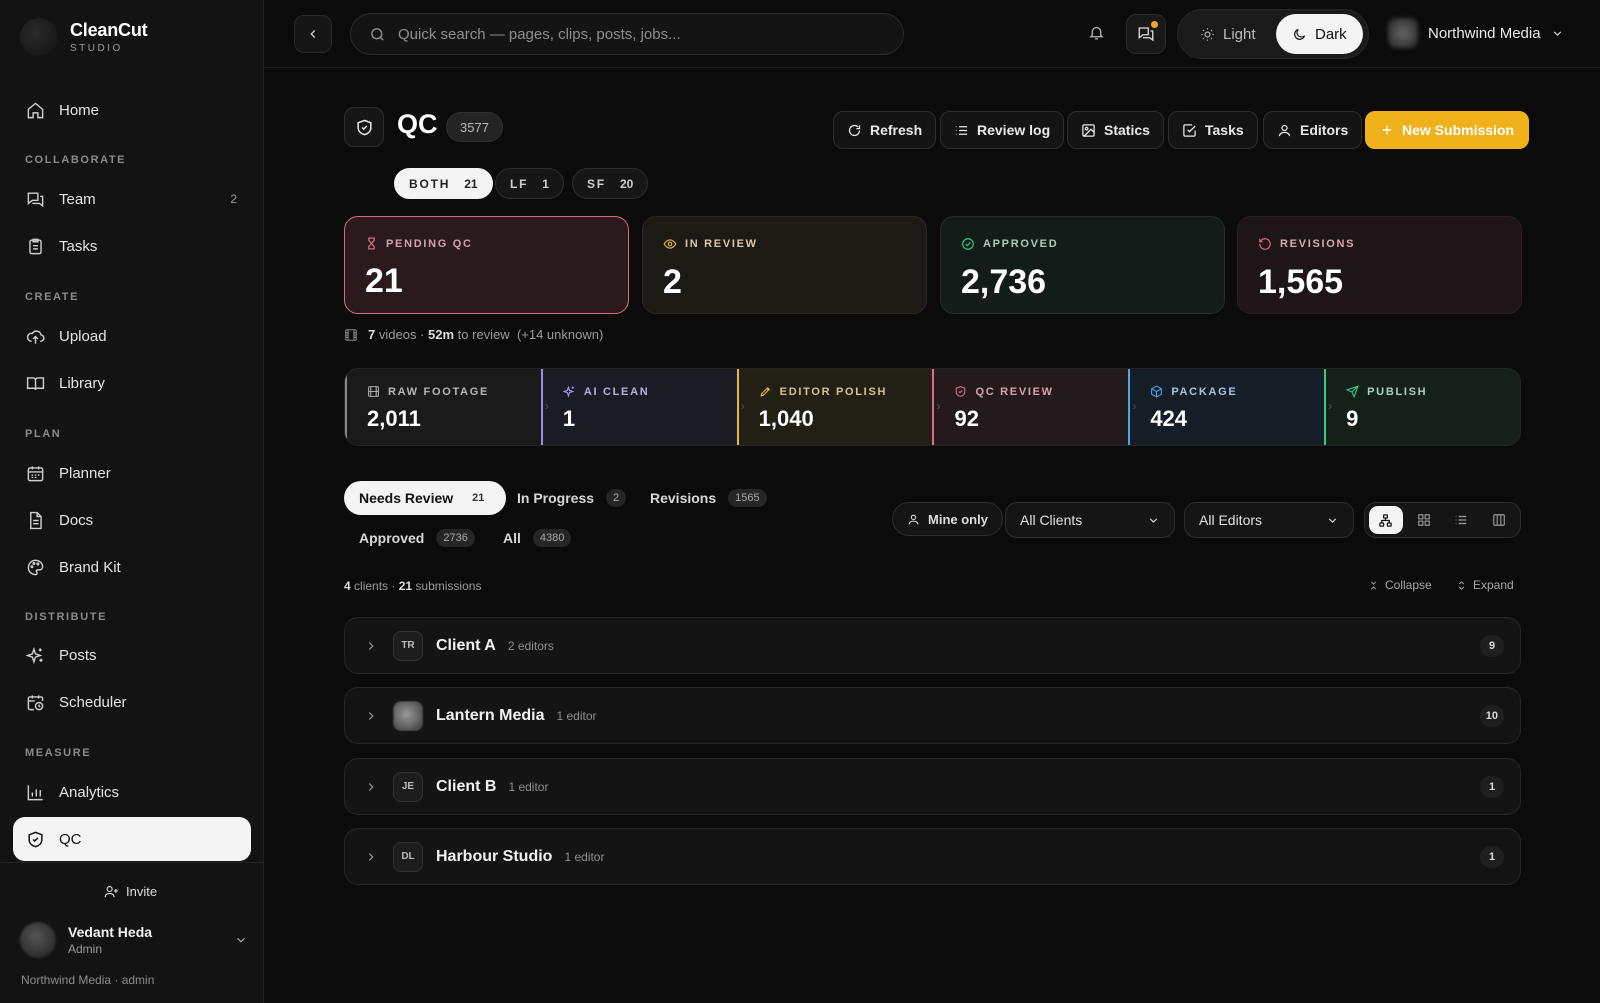 This screenshot has height=1003, width=1600. What do you see at coordinates (84, 37) in the screenshot?
I see `brand: CleanCut STUDIO` at bounding box center [84, 37].